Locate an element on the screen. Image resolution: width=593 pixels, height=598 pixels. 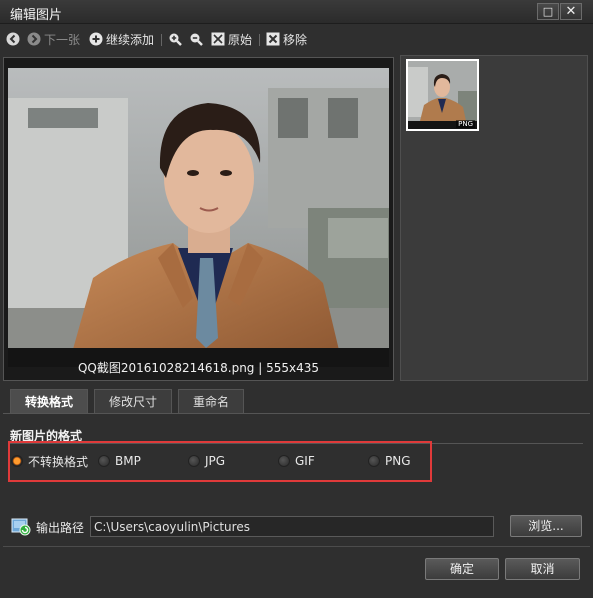
add-more-button: 继续添加 is located at coordinates (121, 39).